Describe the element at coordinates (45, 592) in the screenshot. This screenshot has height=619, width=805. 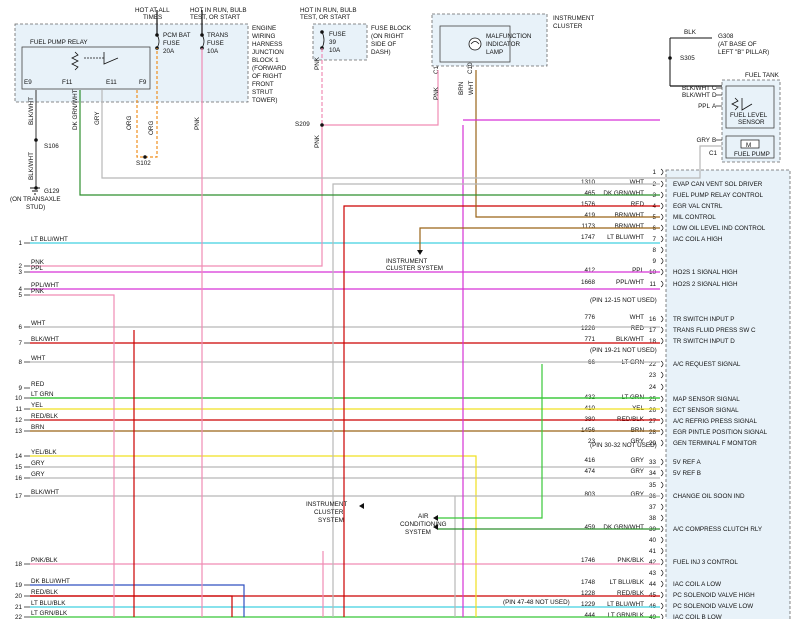
I see `left-wire-color: RED/BLK` at that location.